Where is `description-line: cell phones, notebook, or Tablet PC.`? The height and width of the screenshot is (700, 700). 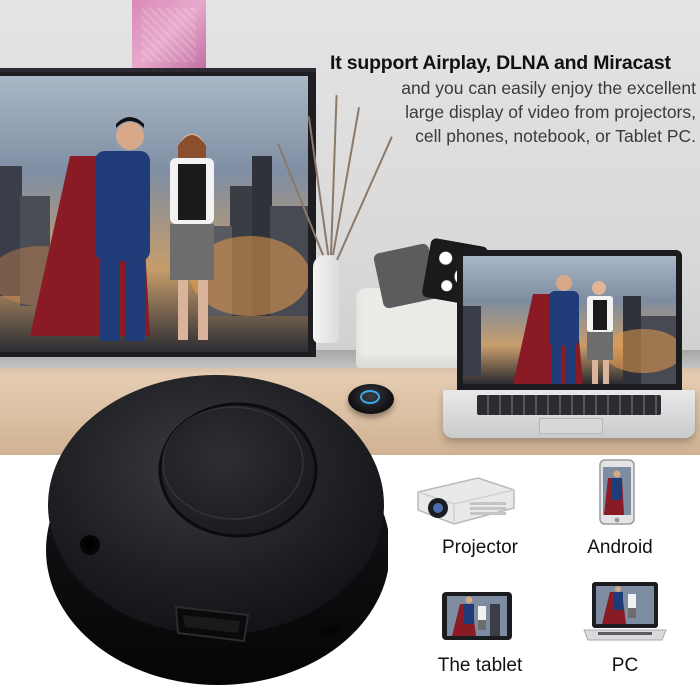 description-line: cell phones, notebook, or Tablet PC. is located at coordinates (555, 136).